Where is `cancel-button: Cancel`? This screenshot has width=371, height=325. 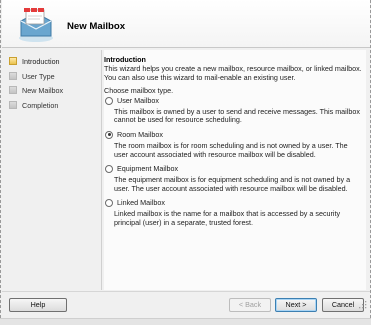 cancel-button: Cancel is located at coordinates (343, 305).